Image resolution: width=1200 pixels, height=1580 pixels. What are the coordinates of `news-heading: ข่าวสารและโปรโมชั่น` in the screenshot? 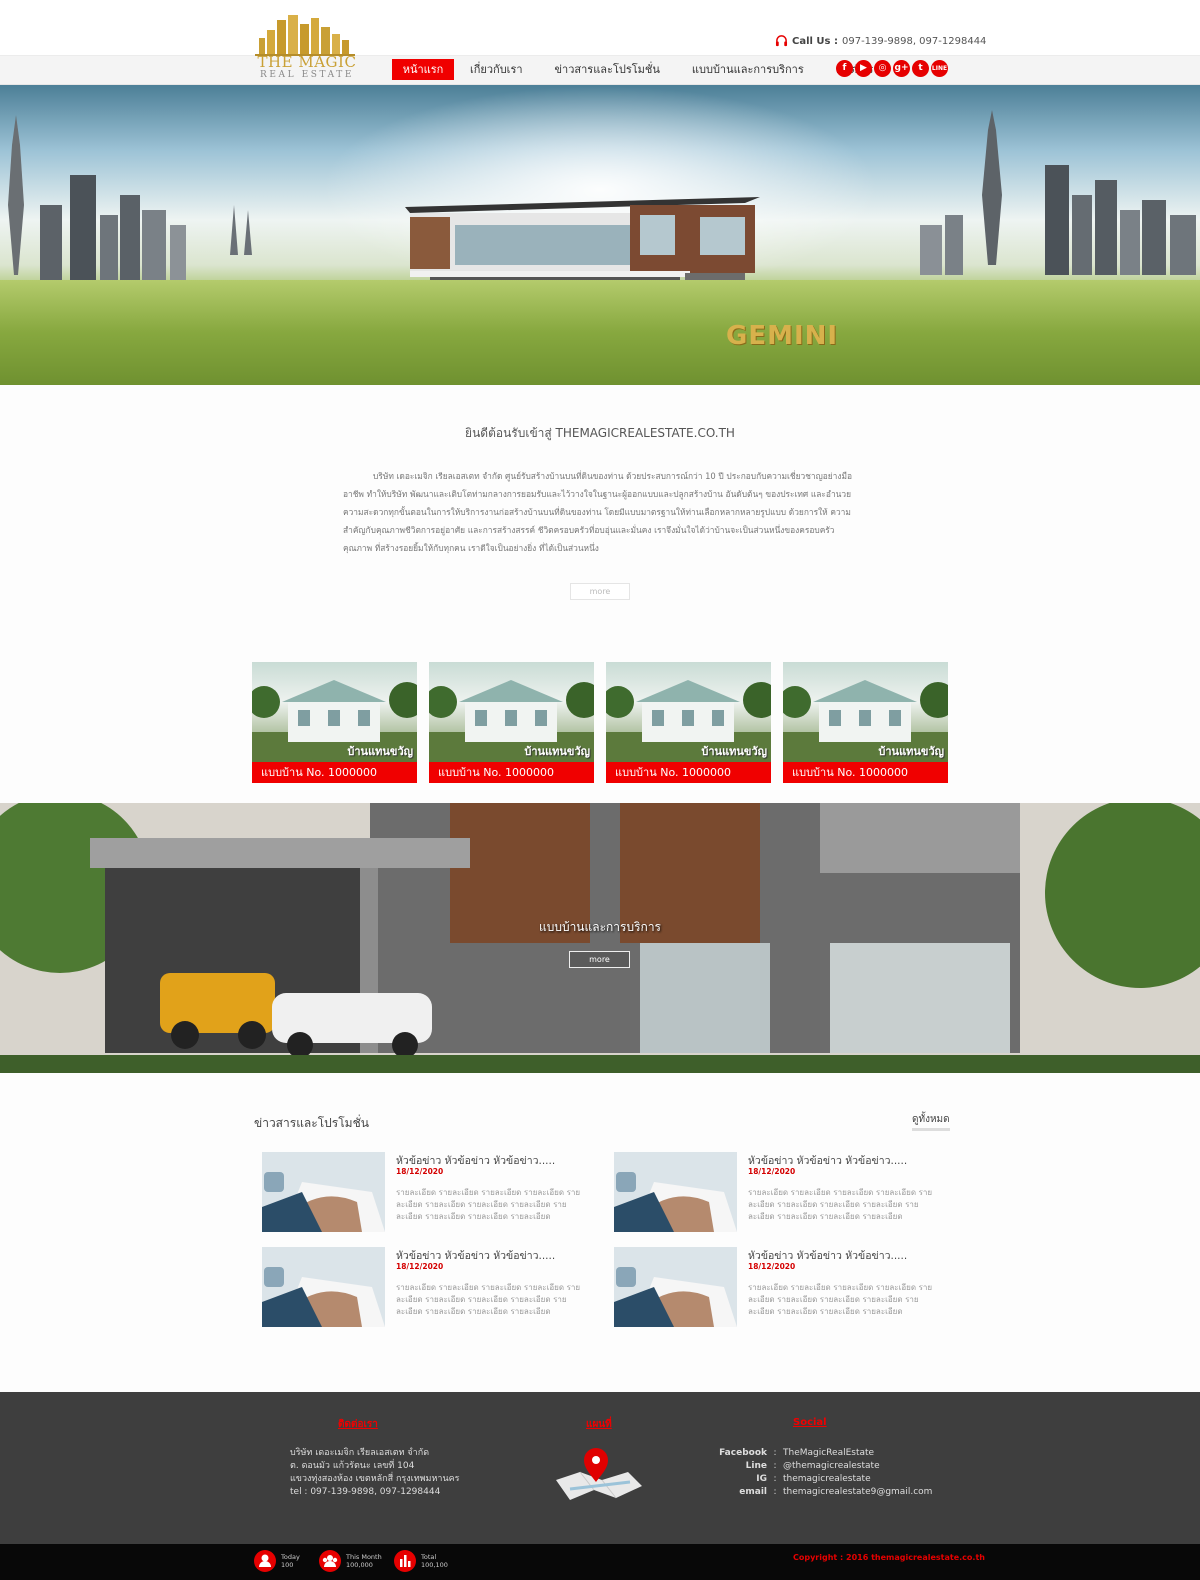 It's located at (311, 1123).